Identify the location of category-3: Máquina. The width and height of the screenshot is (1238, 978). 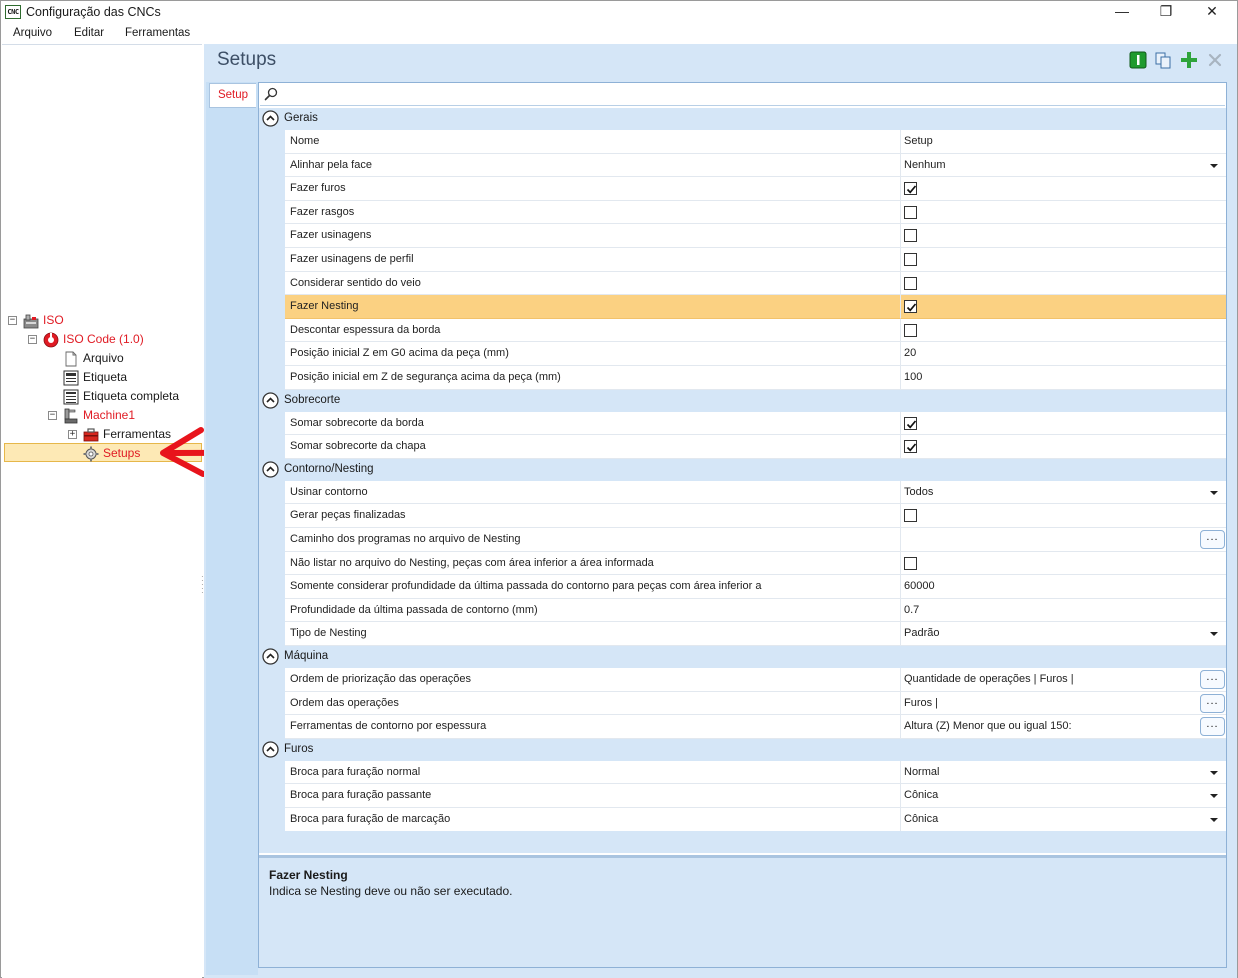
(742, 657).